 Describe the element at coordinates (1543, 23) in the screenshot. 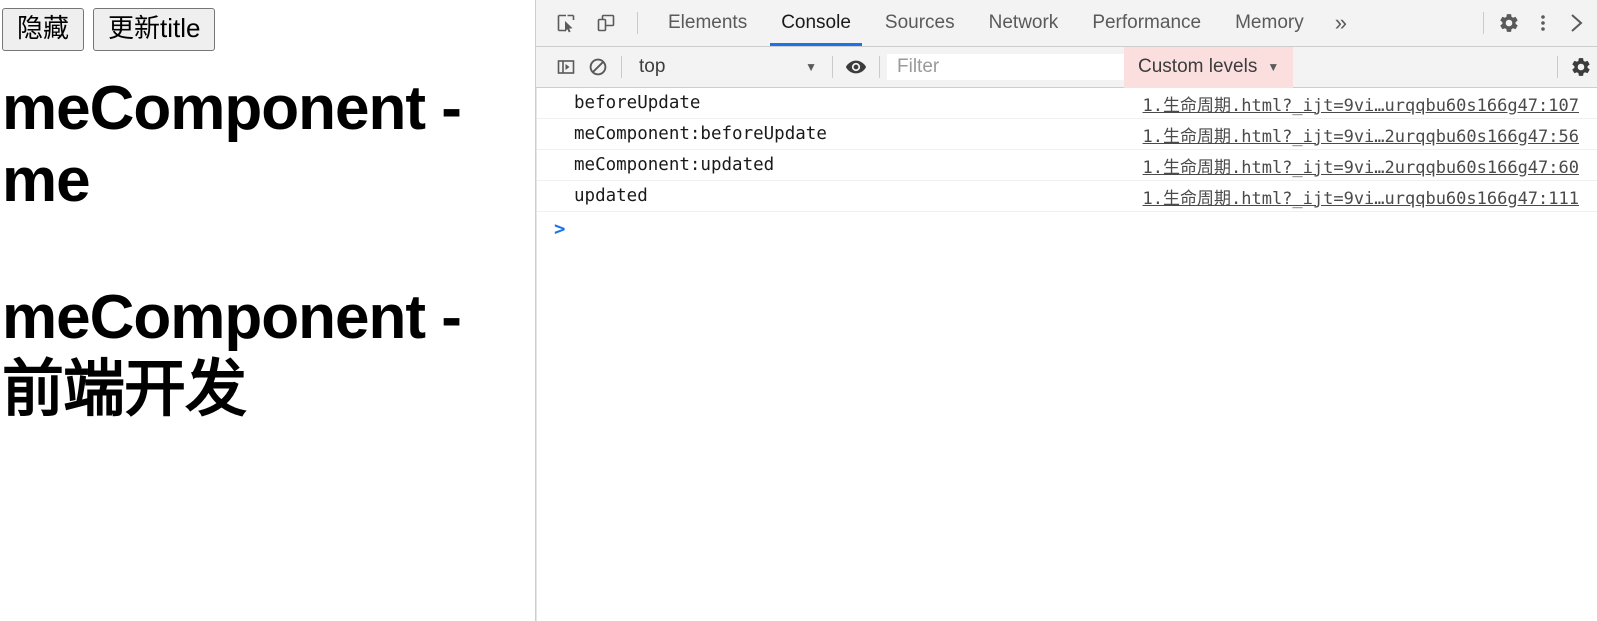

I see `kebab-menu-icon` at that location.